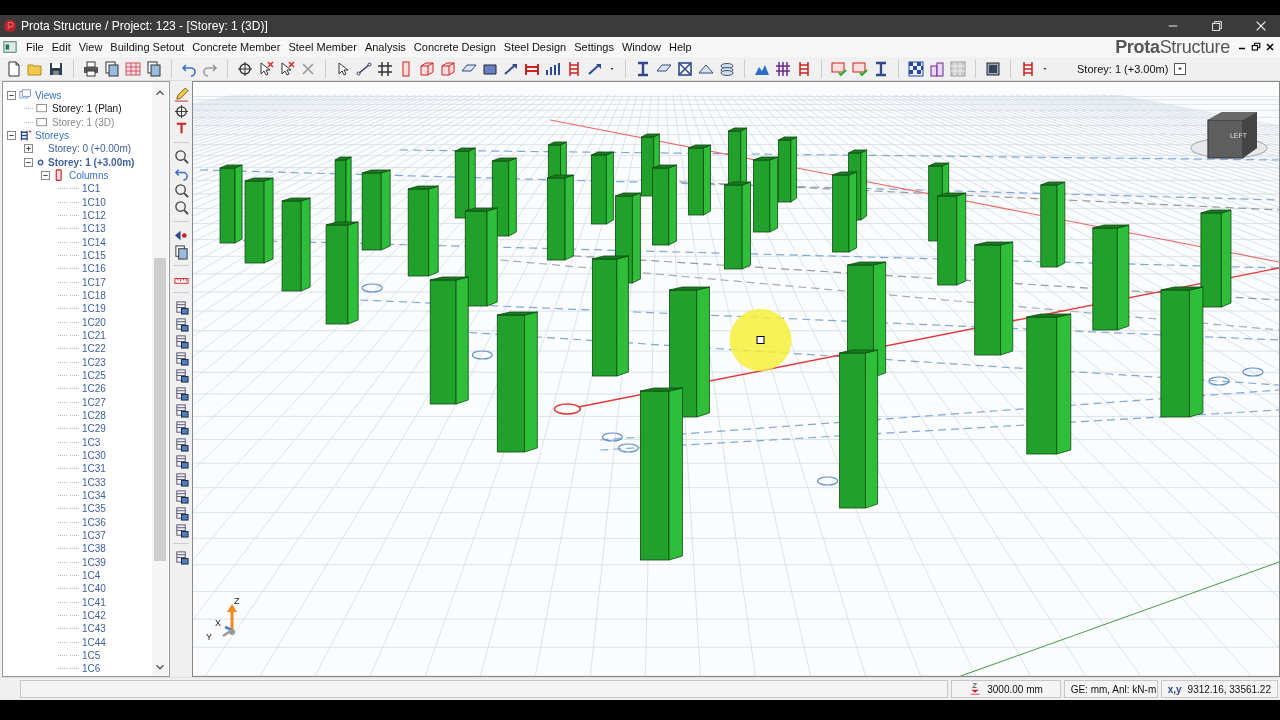  What do you see at coordinates (181, 94) in the screenshot?
I see `pencil-icon` at bounding box center [181, 94].